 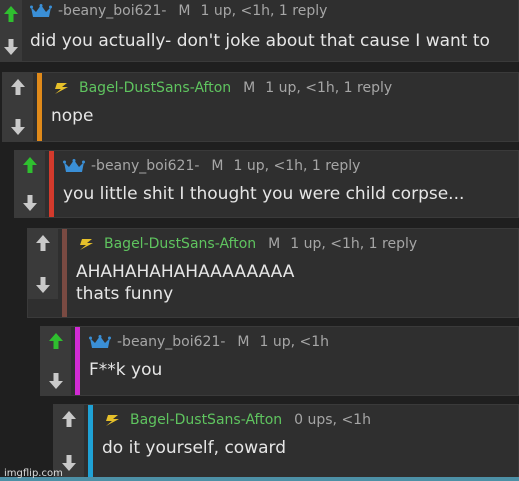 I want to click on comment-text: do it yourself, coward, so click(x=194, y=448).